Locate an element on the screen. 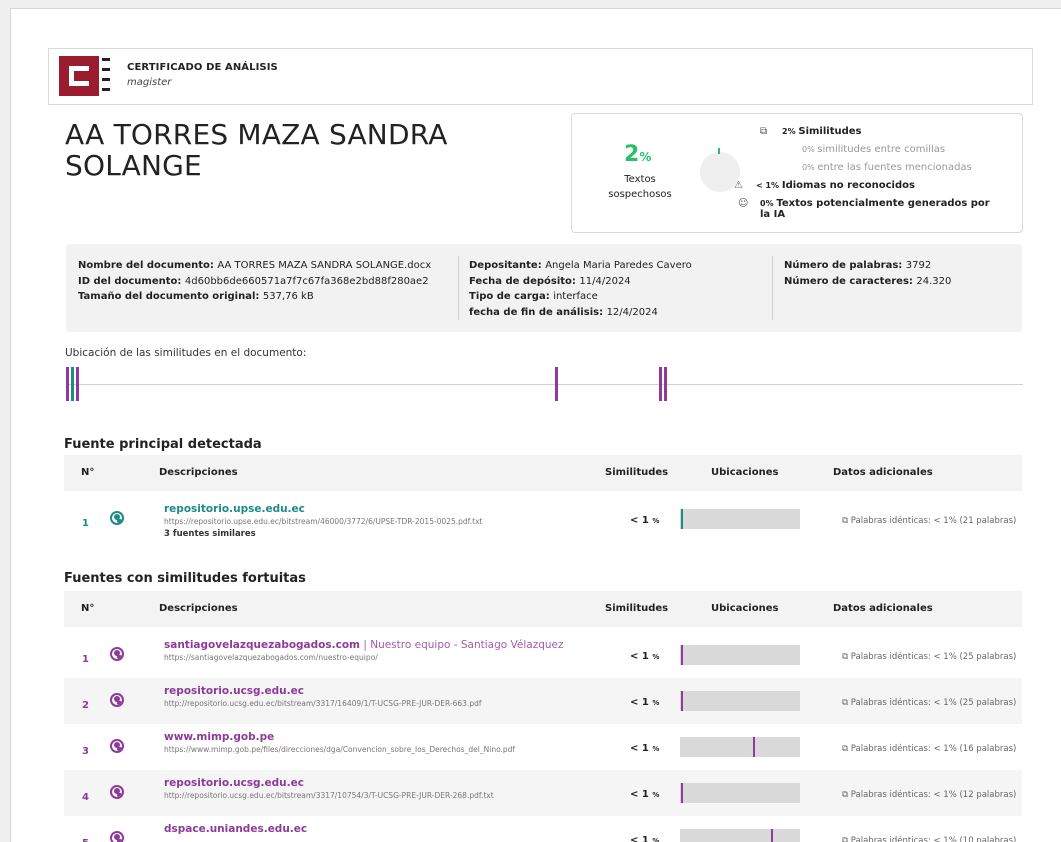 This screenshot has height=842, width=1061. info-value: 537,76 kB is located at coordinates (288, 296).